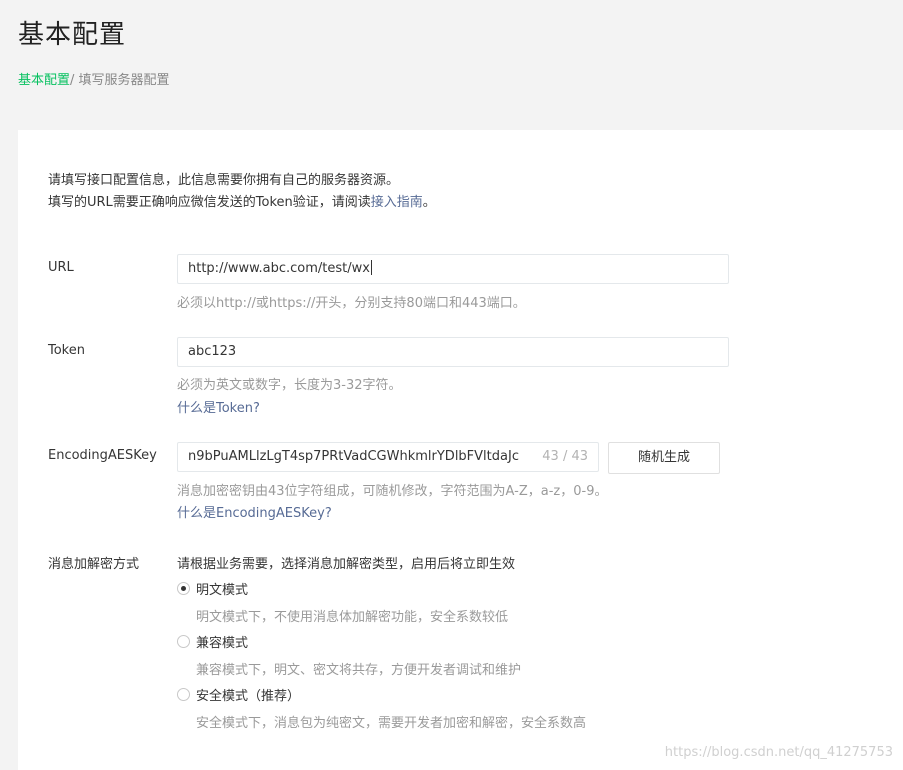  What do you see at coordinates (453, 269) in the screenshot?
I see `url-input: http://www.abc.com/test/wx` at bounding box center [453, 269].